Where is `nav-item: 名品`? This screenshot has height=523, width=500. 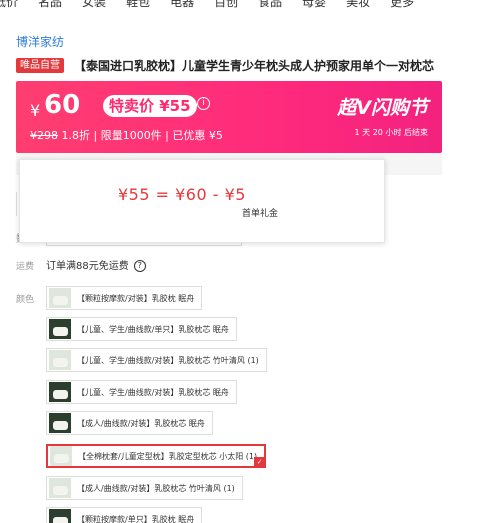
nav-item: 名品 is located at coordinates (50, 4).